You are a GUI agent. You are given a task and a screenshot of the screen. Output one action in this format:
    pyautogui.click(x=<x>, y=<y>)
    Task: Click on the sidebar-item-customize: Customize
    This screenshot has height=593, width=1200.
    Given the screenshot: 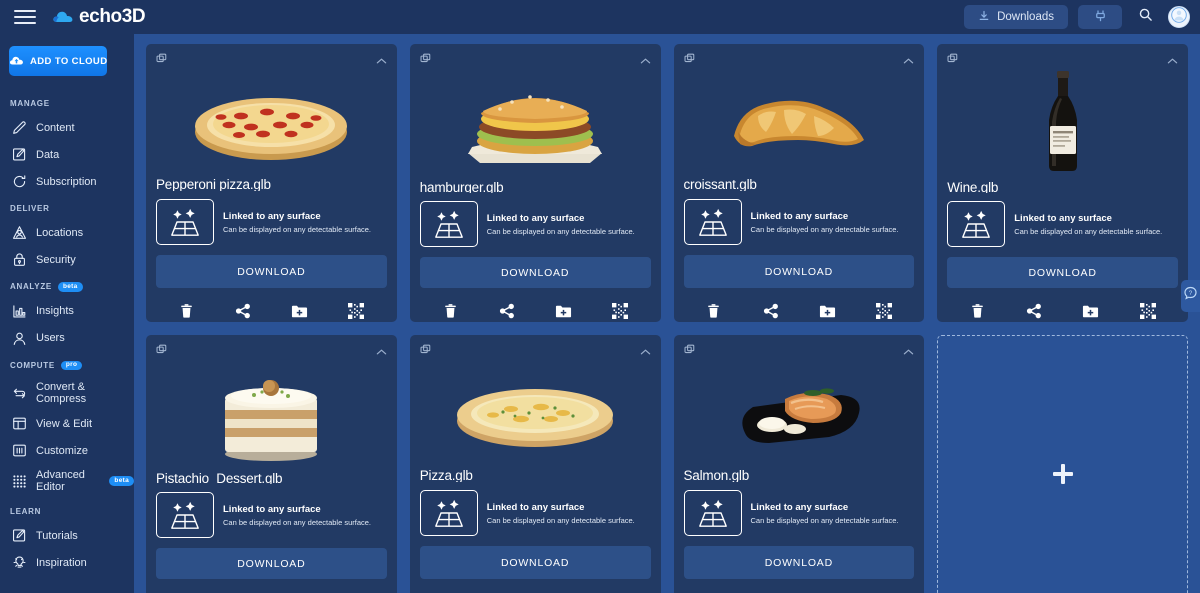 What is the action you would take?
    pyautogui.click(x=67, y=450)
    